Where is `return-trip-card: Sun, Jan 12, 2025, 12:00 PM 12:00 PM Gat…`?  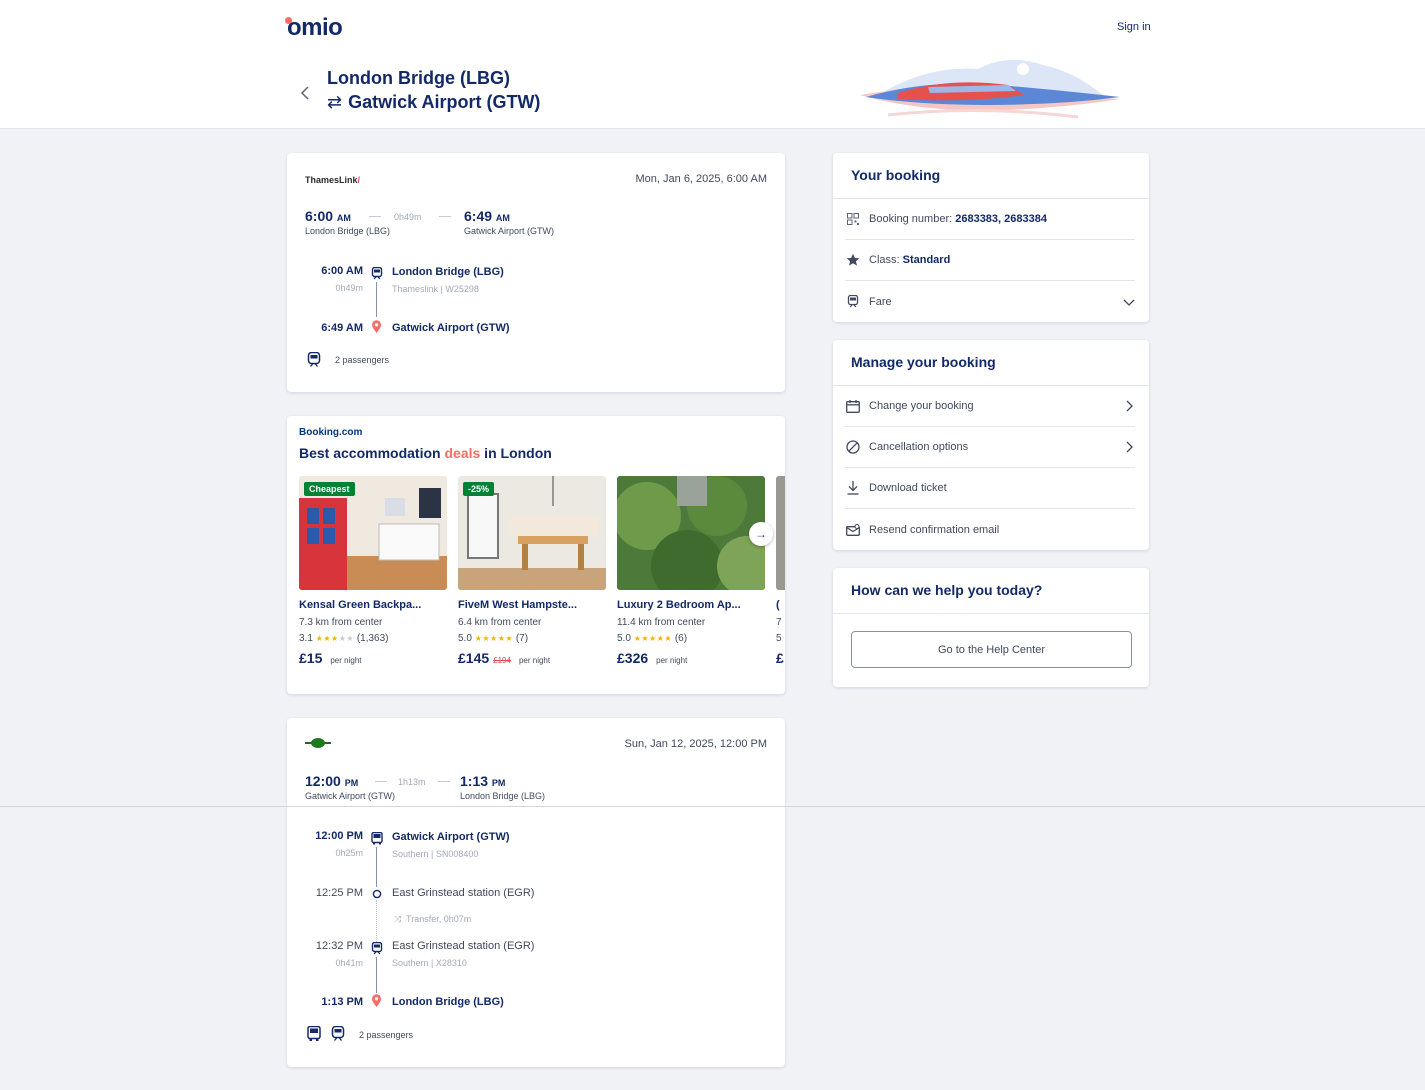 return-trip-card: Sun, Jan 12, 2025, 12:00 PM 12:00 PM Gat… is located at coordinates (536, 892).